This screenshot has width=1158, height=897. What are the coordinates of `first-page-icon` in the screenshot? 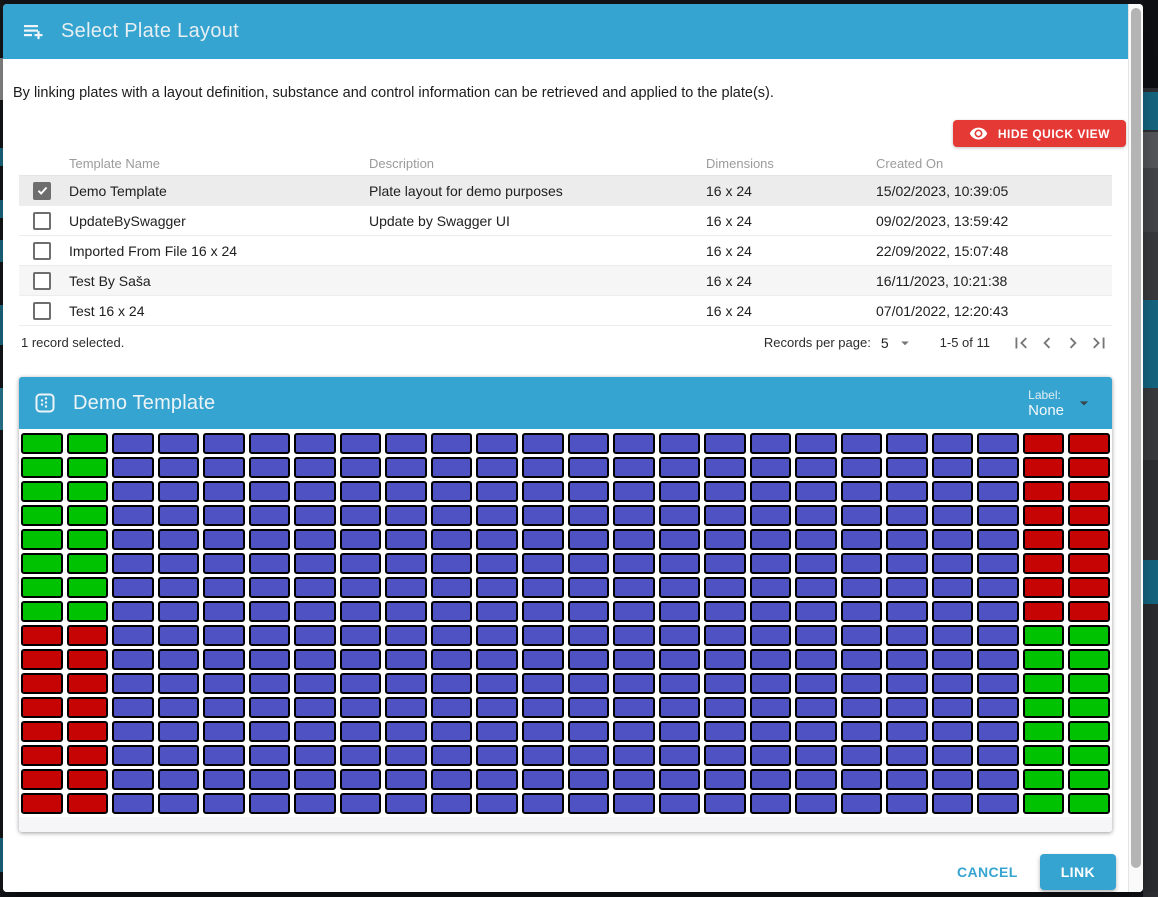 It's located at (1021, 342).